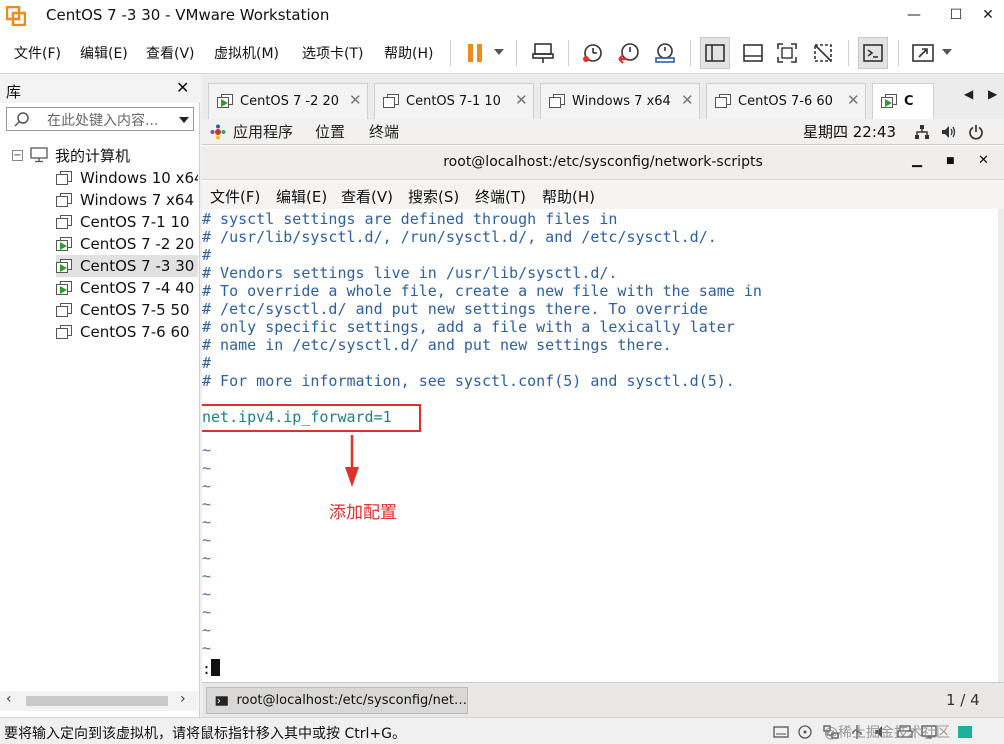  Describe the element at coordinates (603, 132) in the screenshot. I see `gnome-top-bar: 应用程序 位置 终端 星期四 22:43` at that location.